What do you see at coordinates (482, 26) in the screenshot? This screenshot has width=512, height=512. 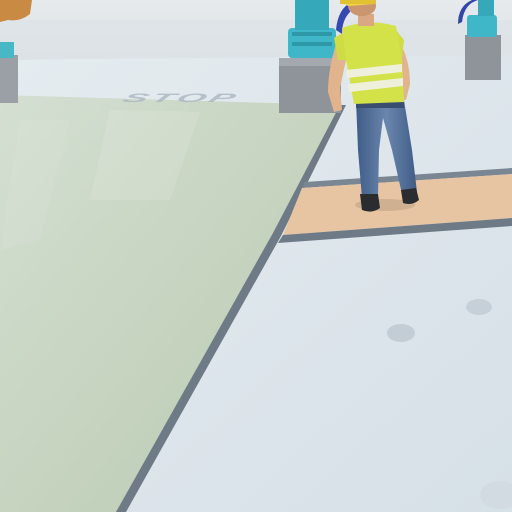 I see `right-machine-body` at bounding box center [482, 26].